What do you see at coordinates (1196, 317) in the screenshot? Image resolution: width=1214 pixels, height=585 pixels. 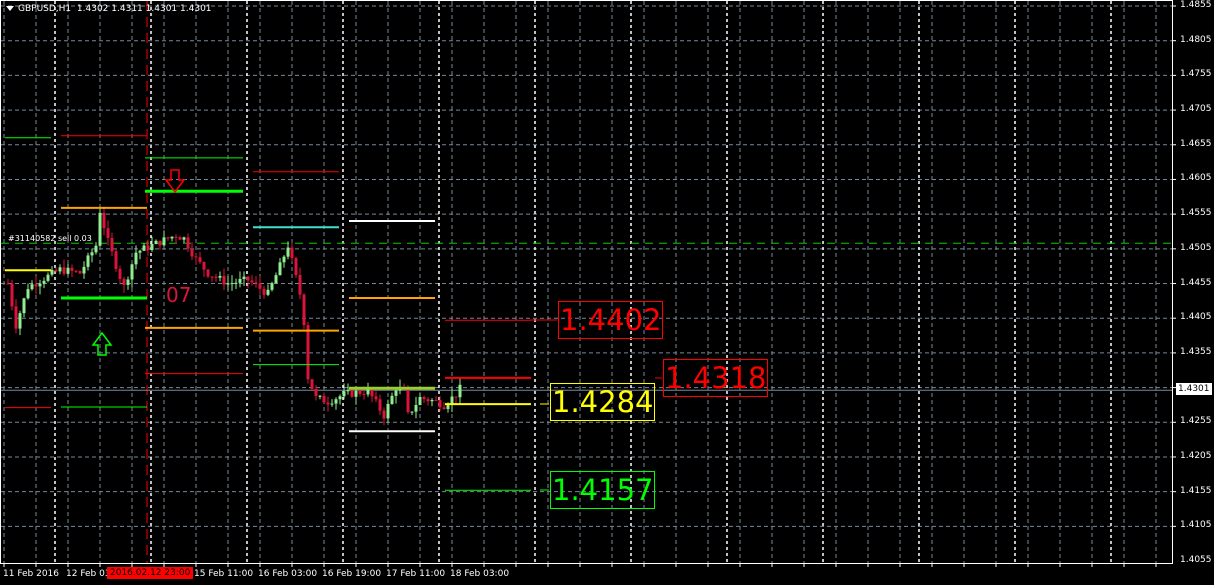 I see `price-label: 1.4405` at bounding box center [1196, 317].